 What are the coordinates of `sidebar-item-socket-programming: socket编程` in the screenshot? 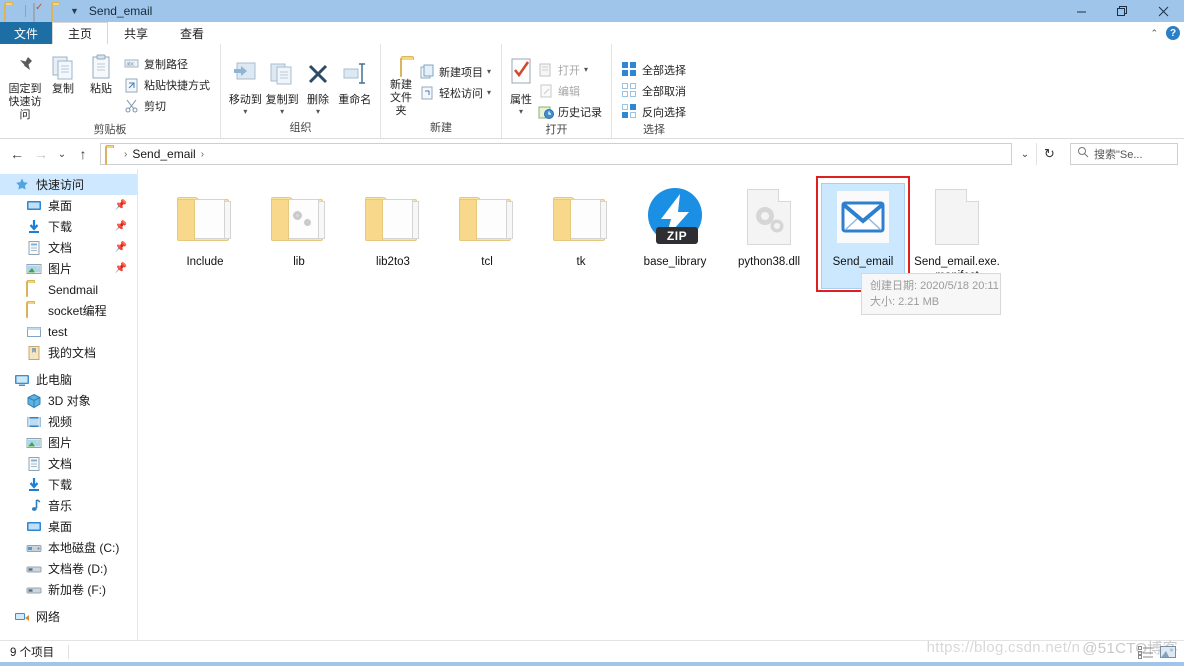 It's located at (68, 310).